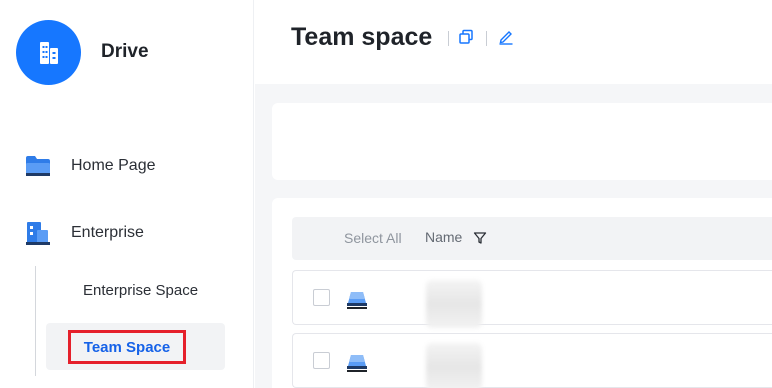 This screenshot has height=388, width=772. I want to click on app-name: Drive, so click(125, 51).